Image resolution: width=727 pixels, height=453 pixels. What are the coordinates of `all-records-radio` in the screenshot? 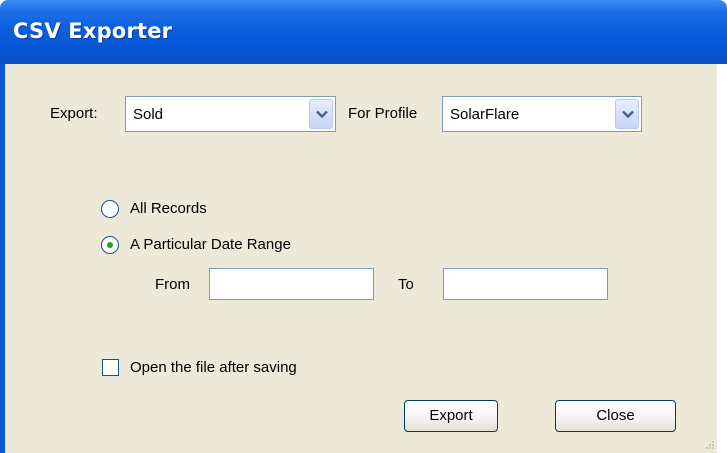 It's located at (110, 209).